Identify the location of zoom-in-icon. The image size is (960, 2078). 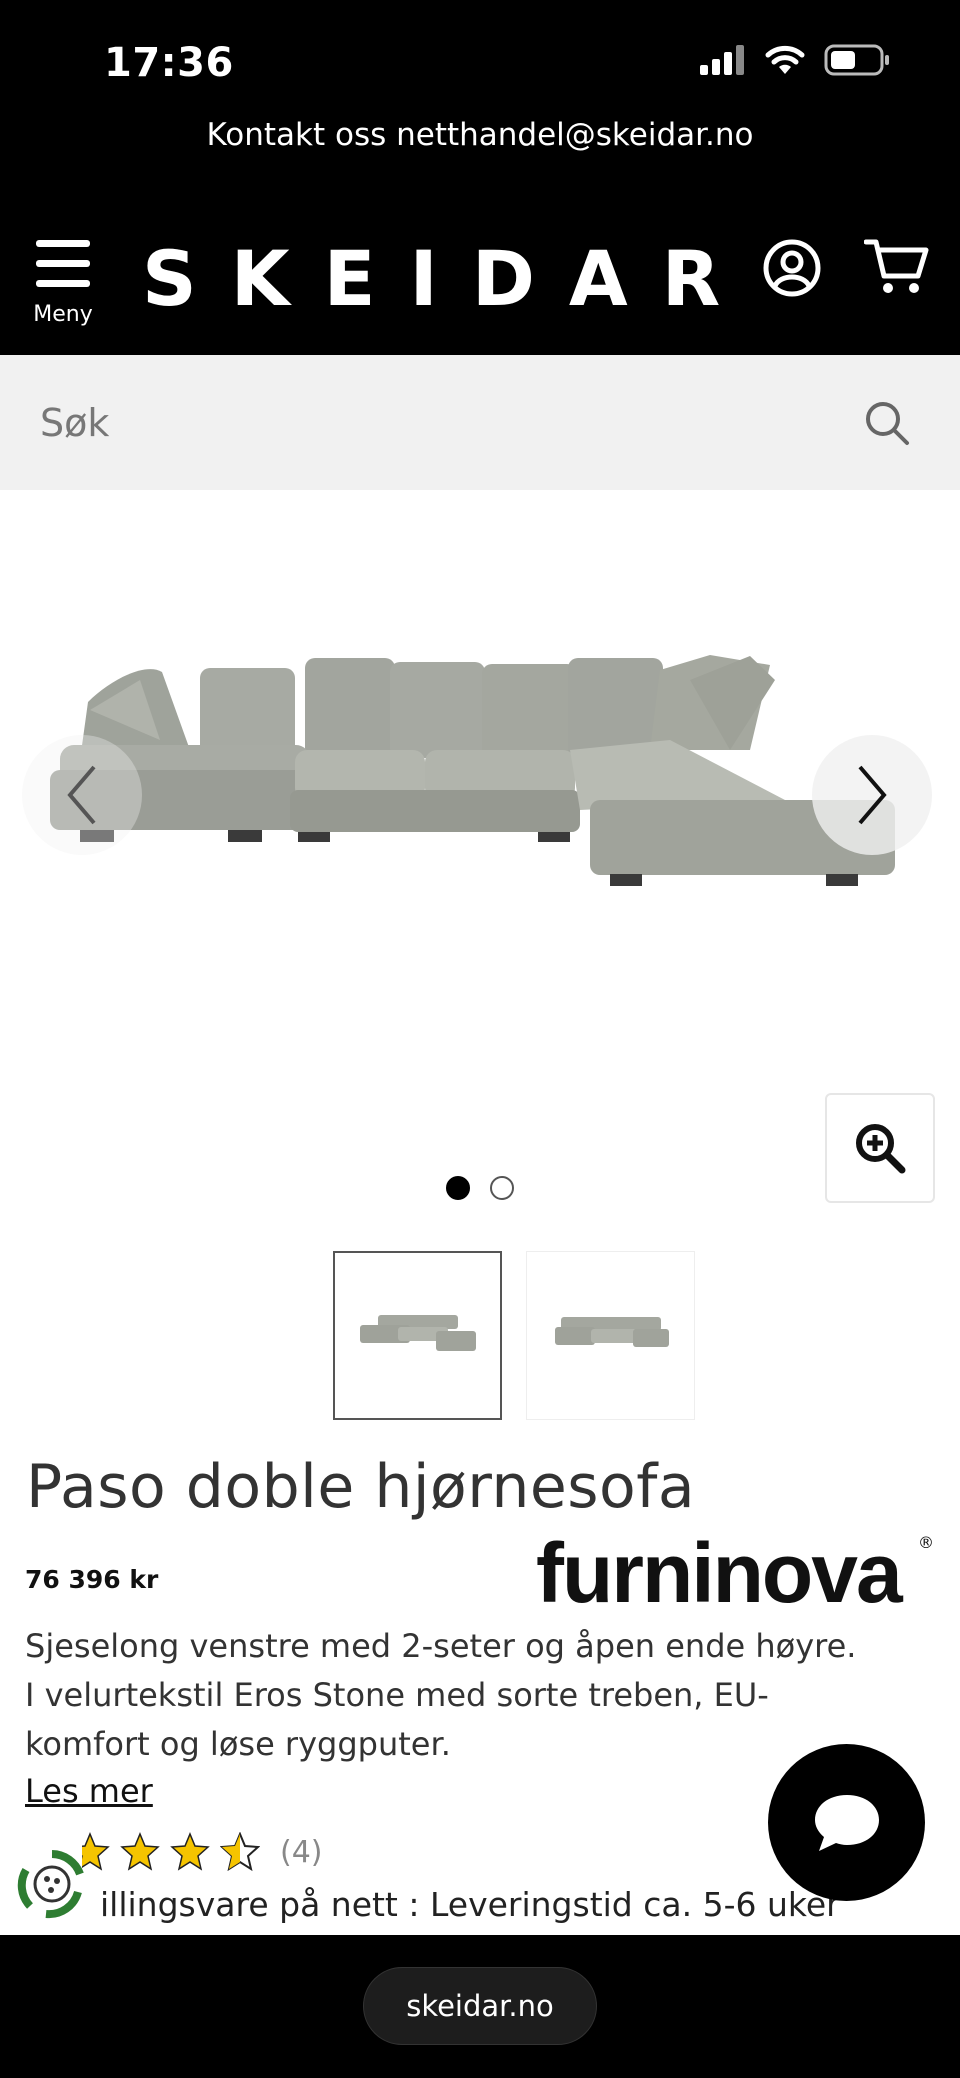
(881, 1149).